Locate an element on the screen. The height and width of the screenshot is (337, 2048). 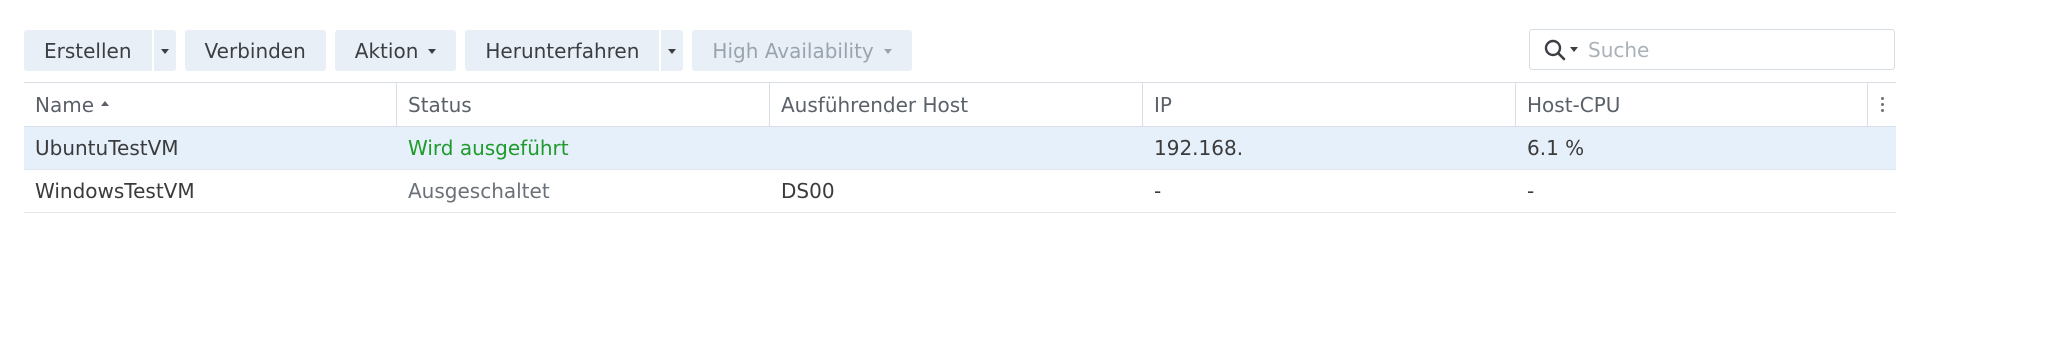
high-availability-menu-button: High Availability is located at coordinates (802, 50).